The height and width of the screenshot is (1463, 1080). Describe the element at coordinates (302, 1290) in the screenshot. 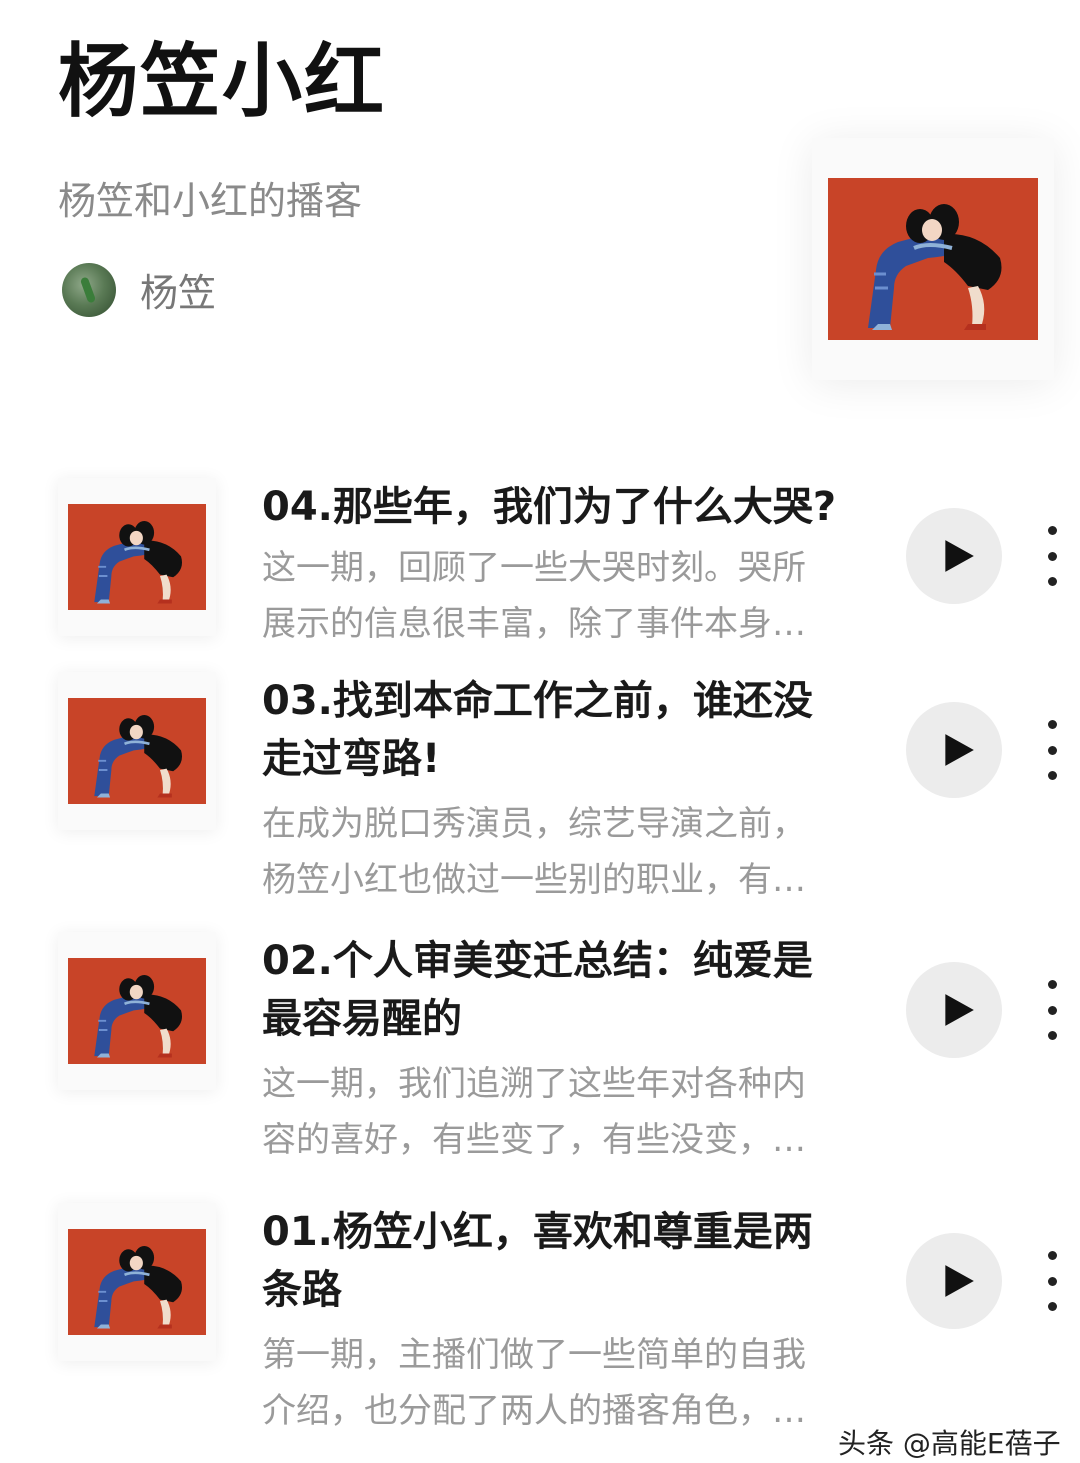

I see `episode-title-line: 条路` at that location.